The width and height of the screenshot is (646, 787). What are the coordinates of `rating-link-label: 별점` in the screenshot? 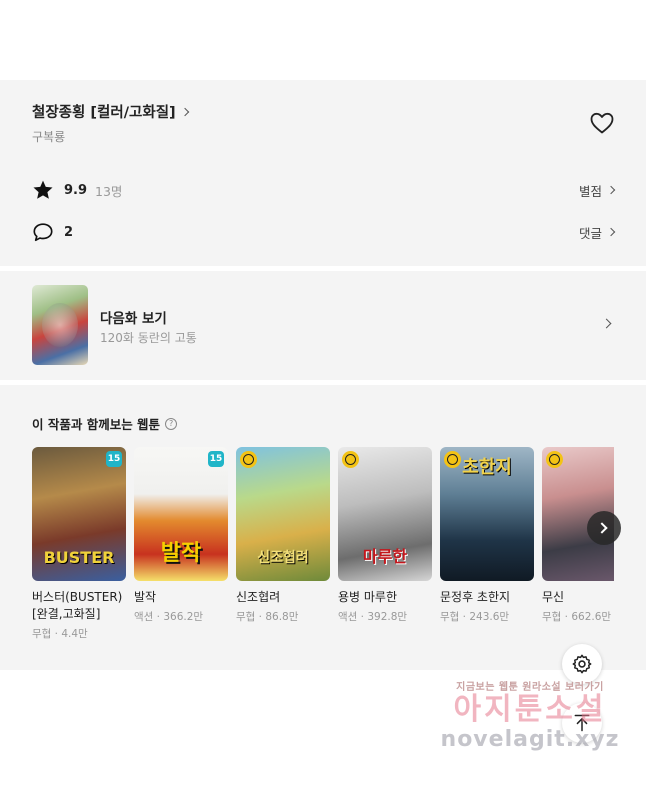 It's located at (590, 191).